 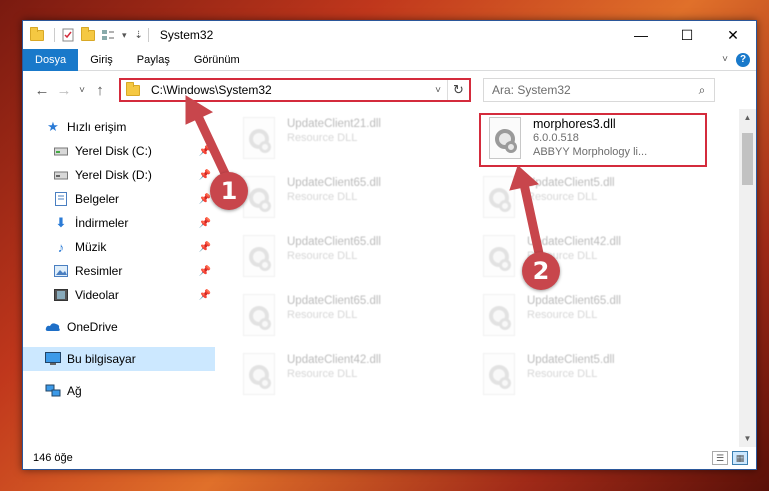 What do you see at coordinates (541, 271) in the screenshot?
I see `annotation-badge-2: 2` at bounding box center [541, 271].